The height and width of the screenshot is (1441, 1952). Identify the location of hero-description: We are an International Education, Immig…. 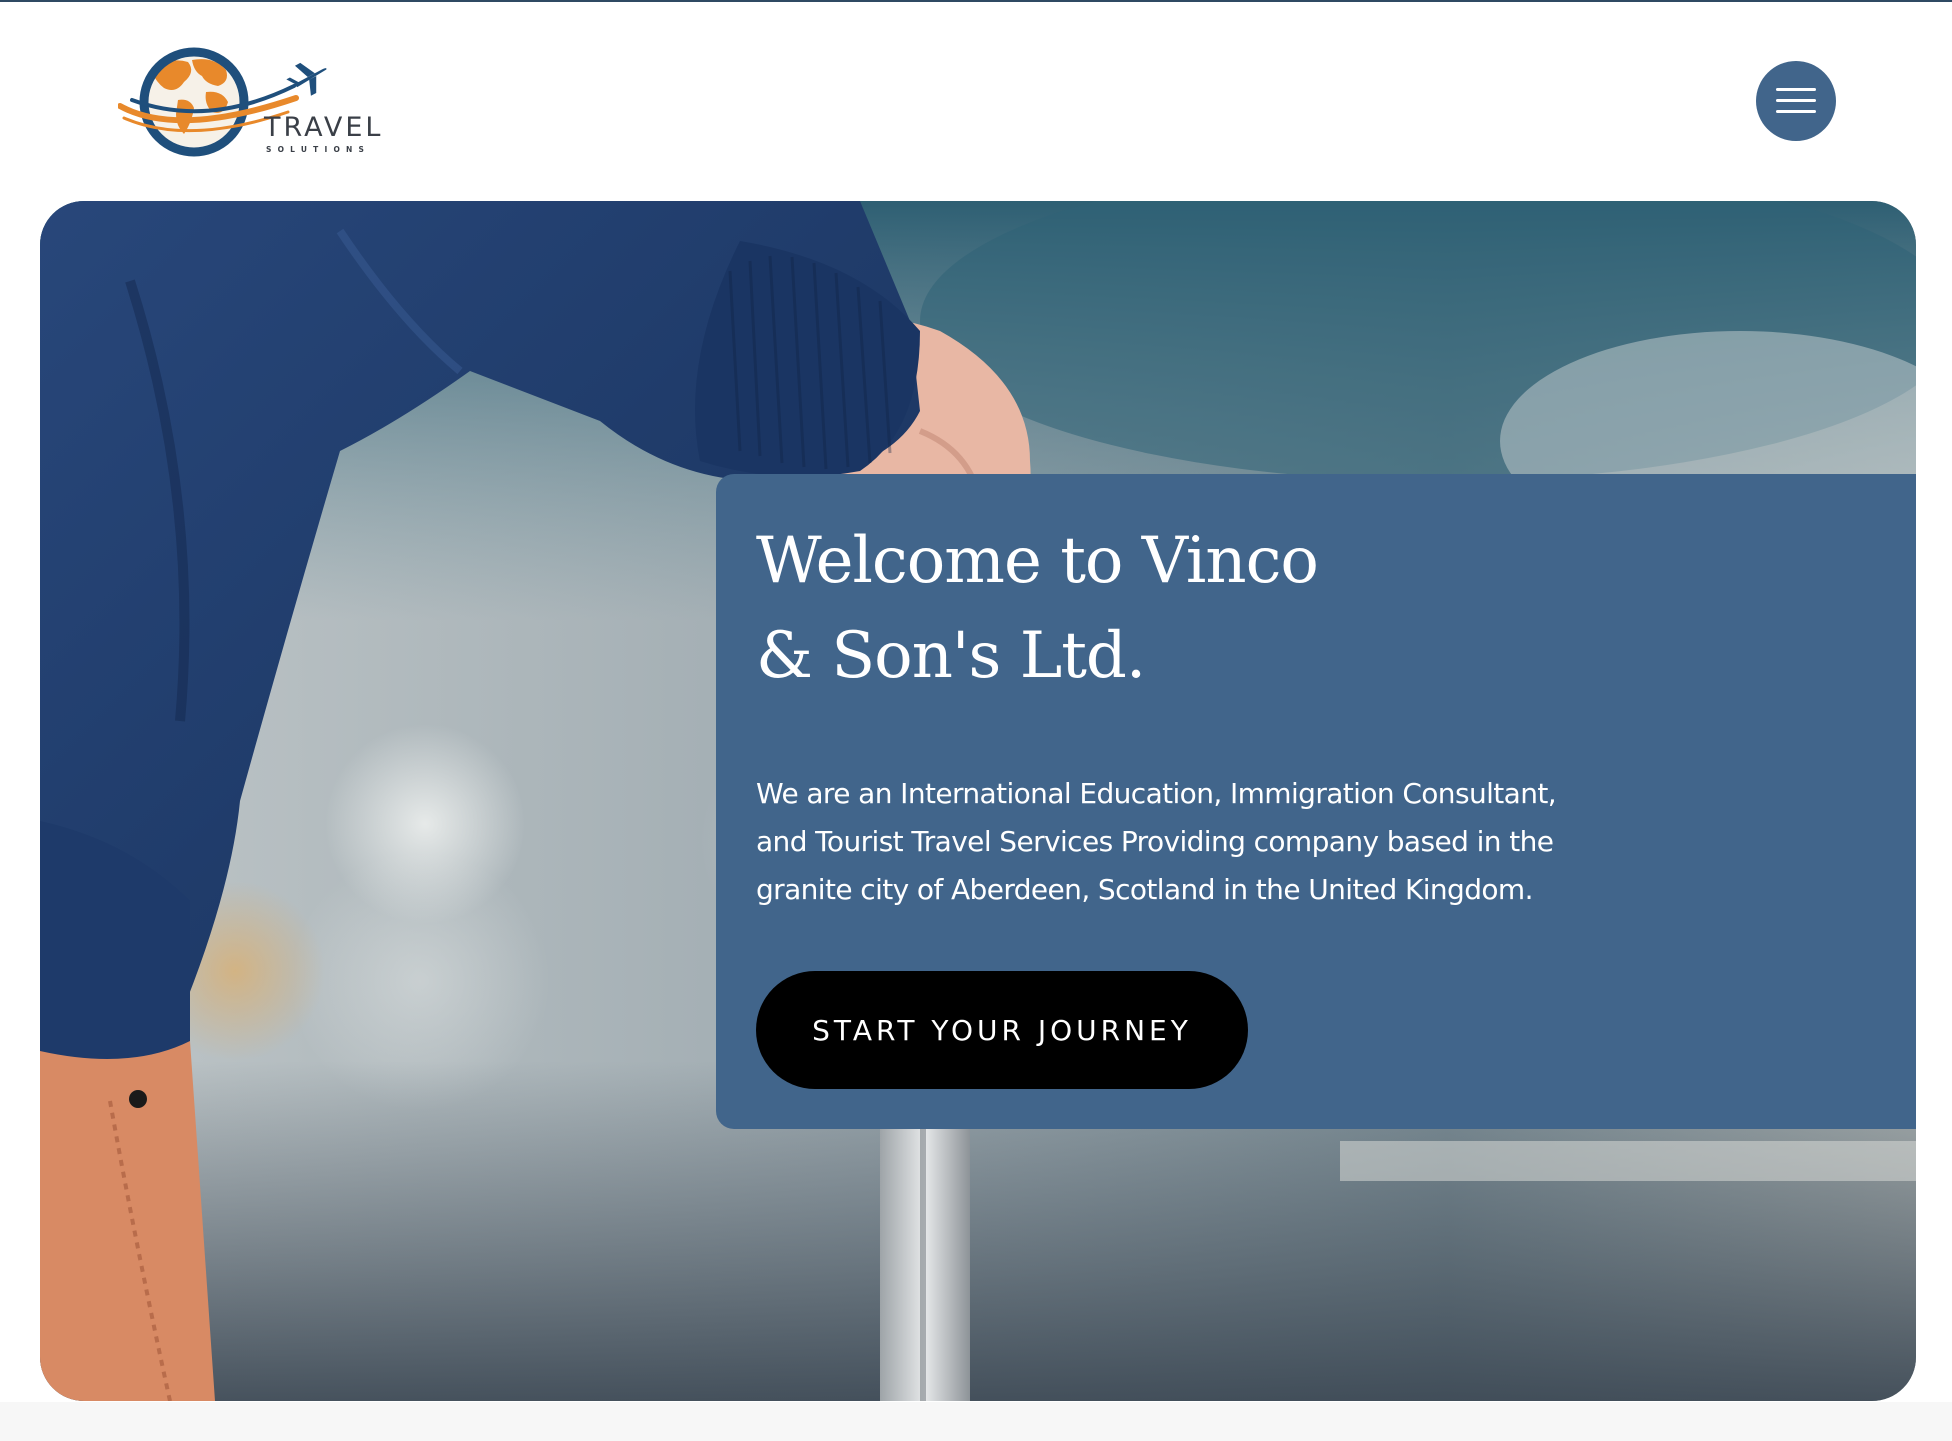
(1156, 841).